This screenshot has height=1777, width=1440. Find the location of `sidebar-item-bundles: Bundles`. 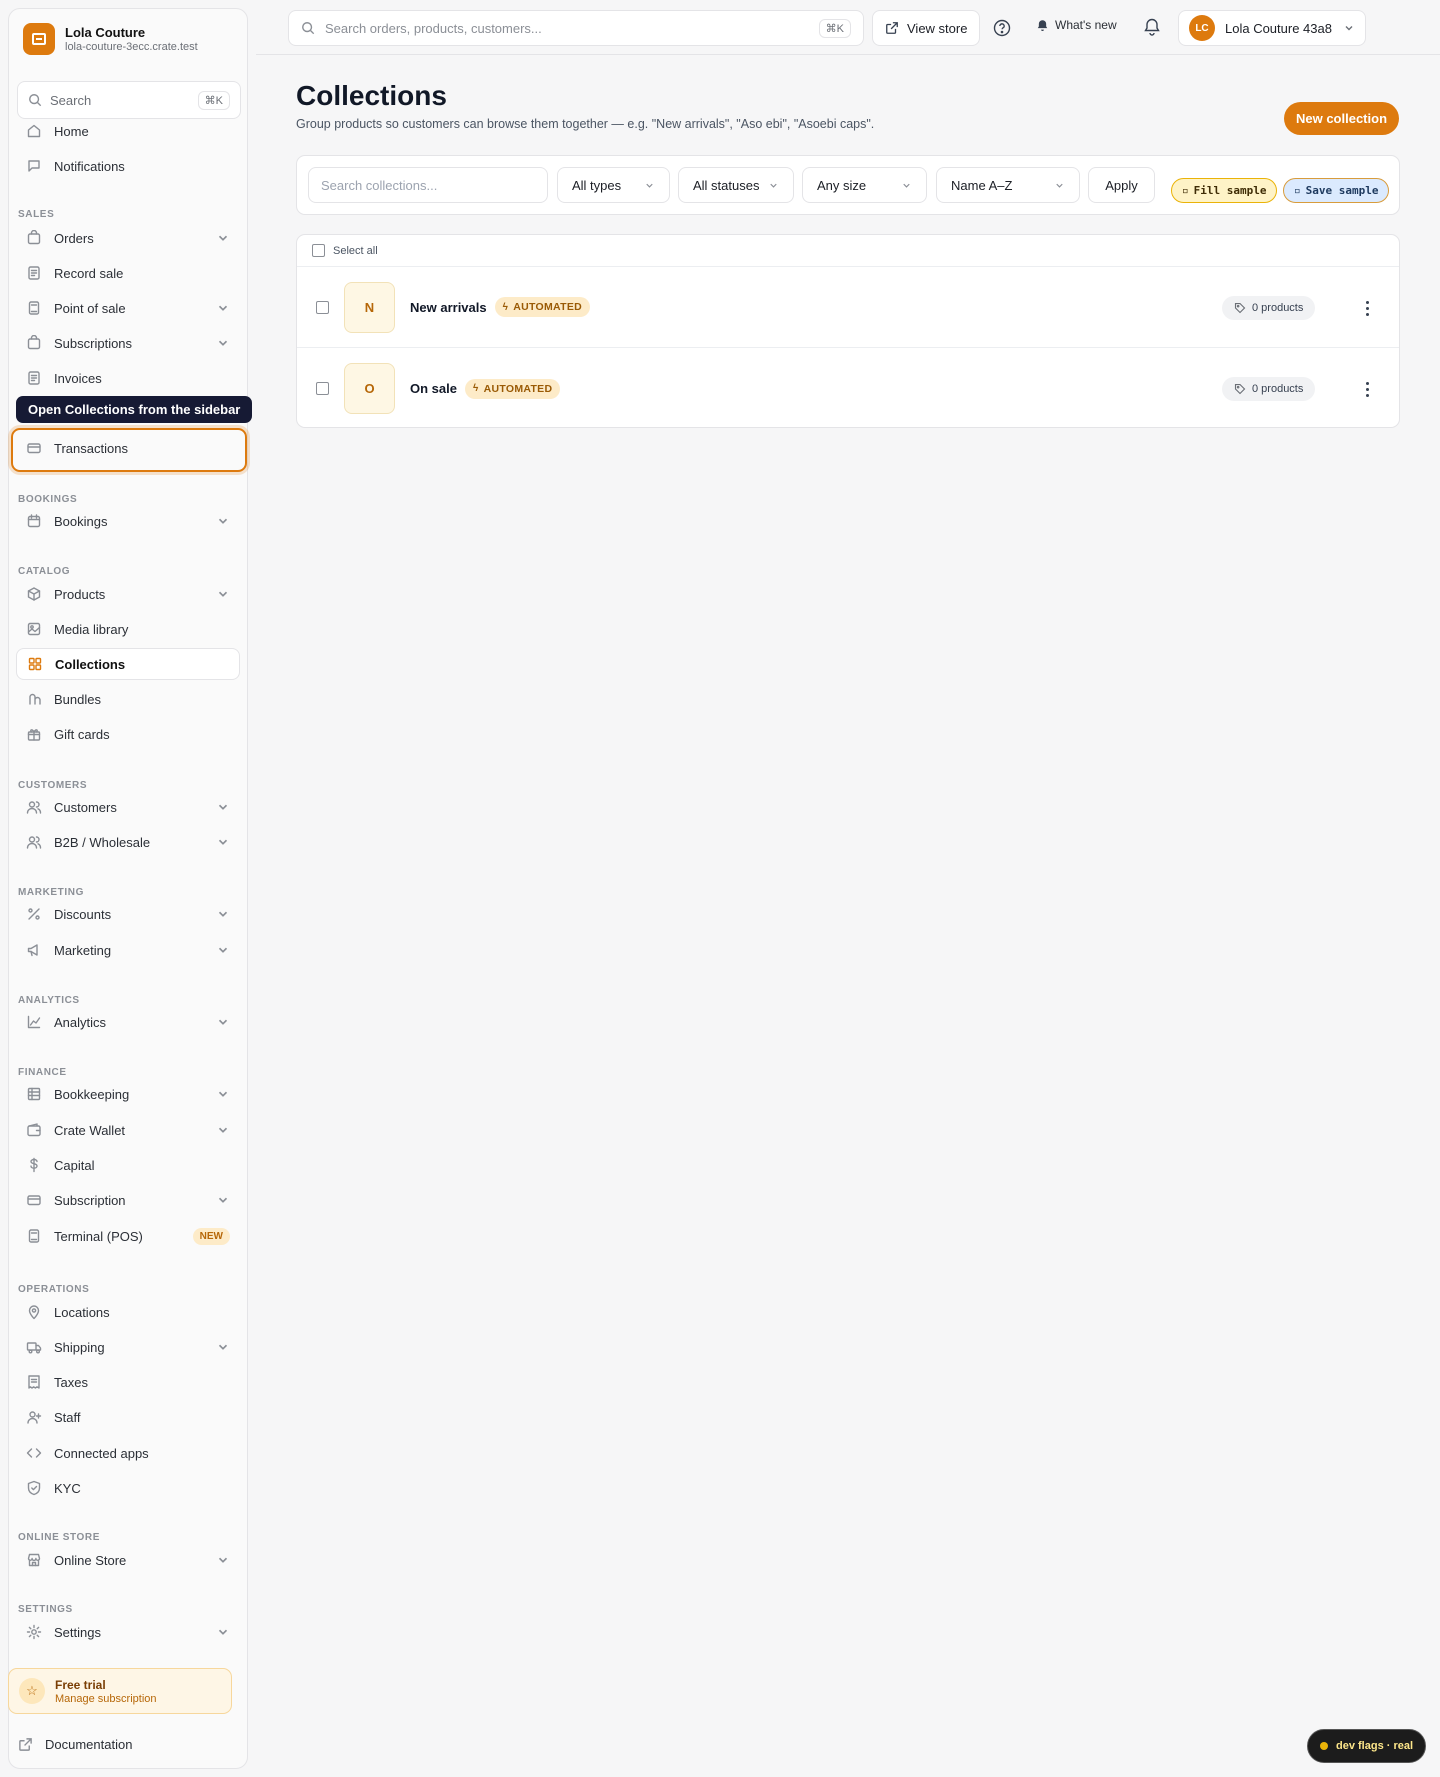

sidebar-item-bundles: Bundles is located at coordinates (128, 699).